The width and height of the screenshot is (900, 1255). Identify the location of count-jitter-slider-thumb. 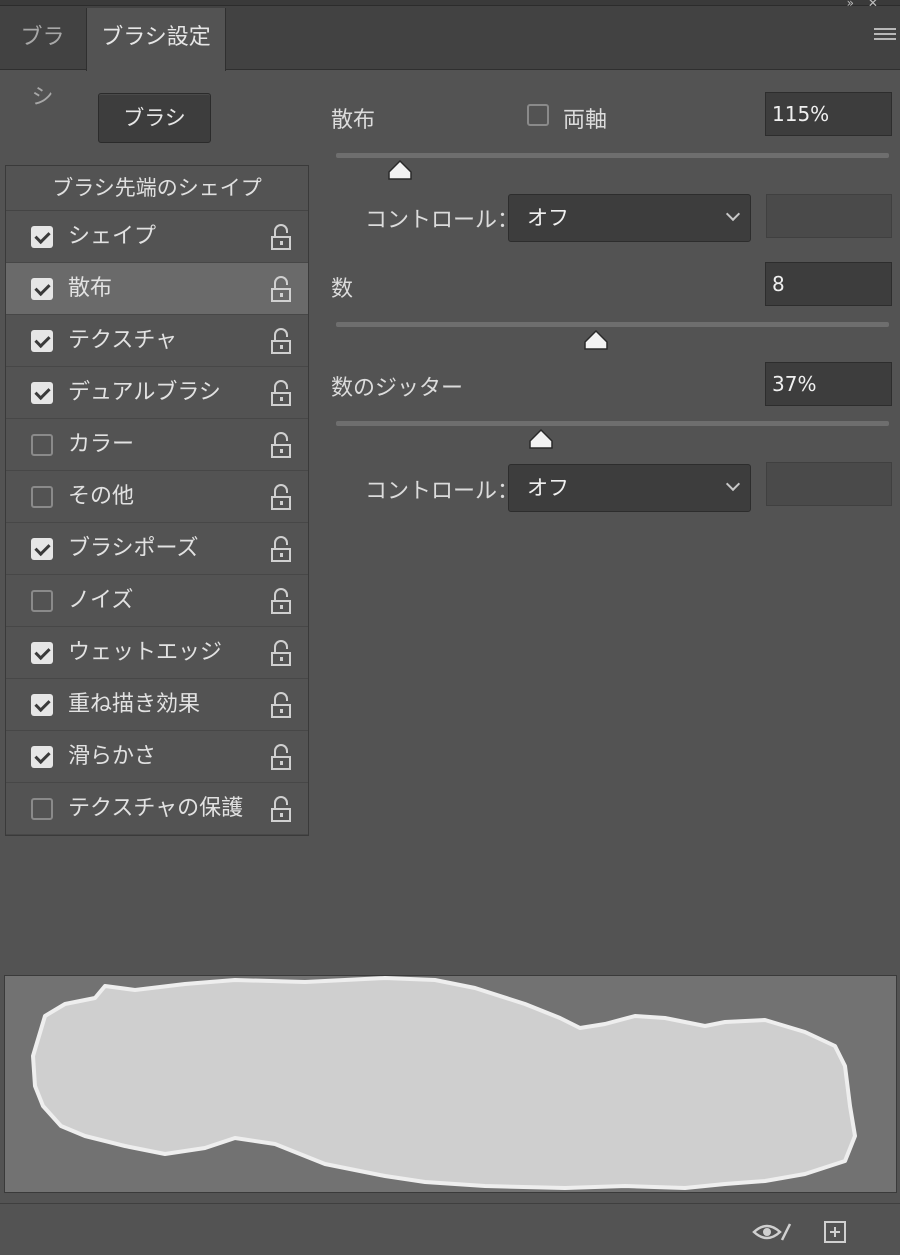
(540, 439).